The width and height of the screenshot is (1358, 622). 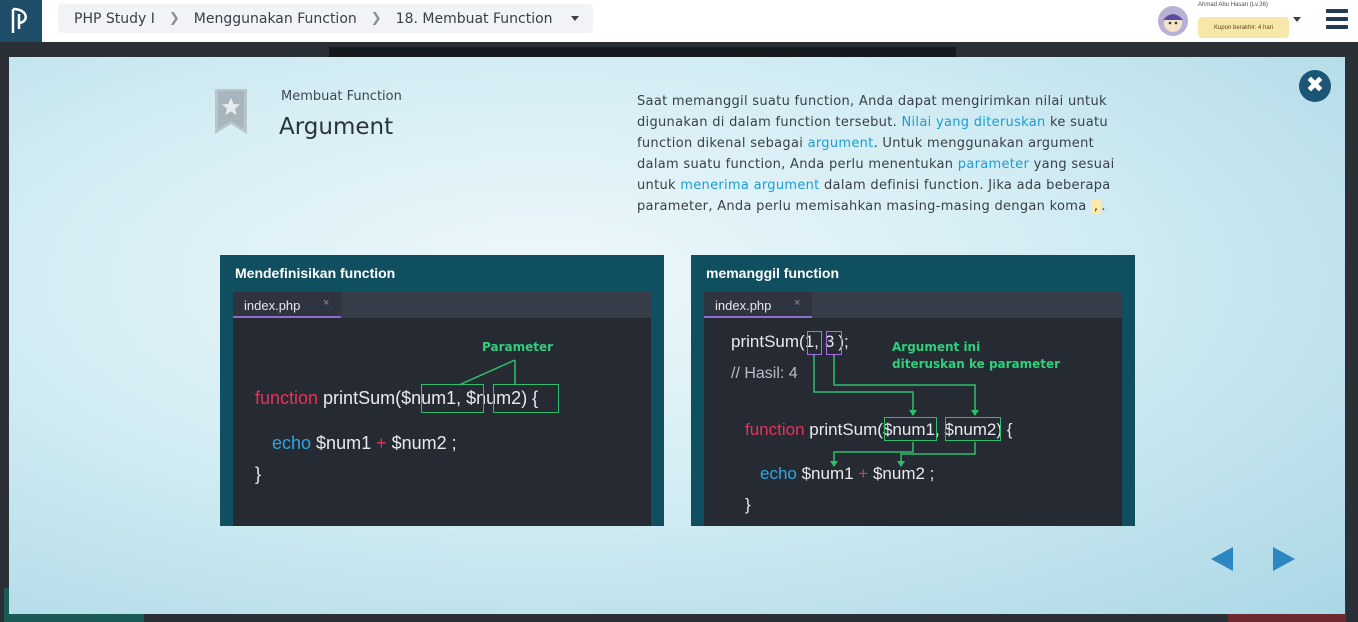 What do you see at coordinates (750, 185) in the screenshot?
I see `desc-highlight: menerima argument` at bounding box center [750, 185].